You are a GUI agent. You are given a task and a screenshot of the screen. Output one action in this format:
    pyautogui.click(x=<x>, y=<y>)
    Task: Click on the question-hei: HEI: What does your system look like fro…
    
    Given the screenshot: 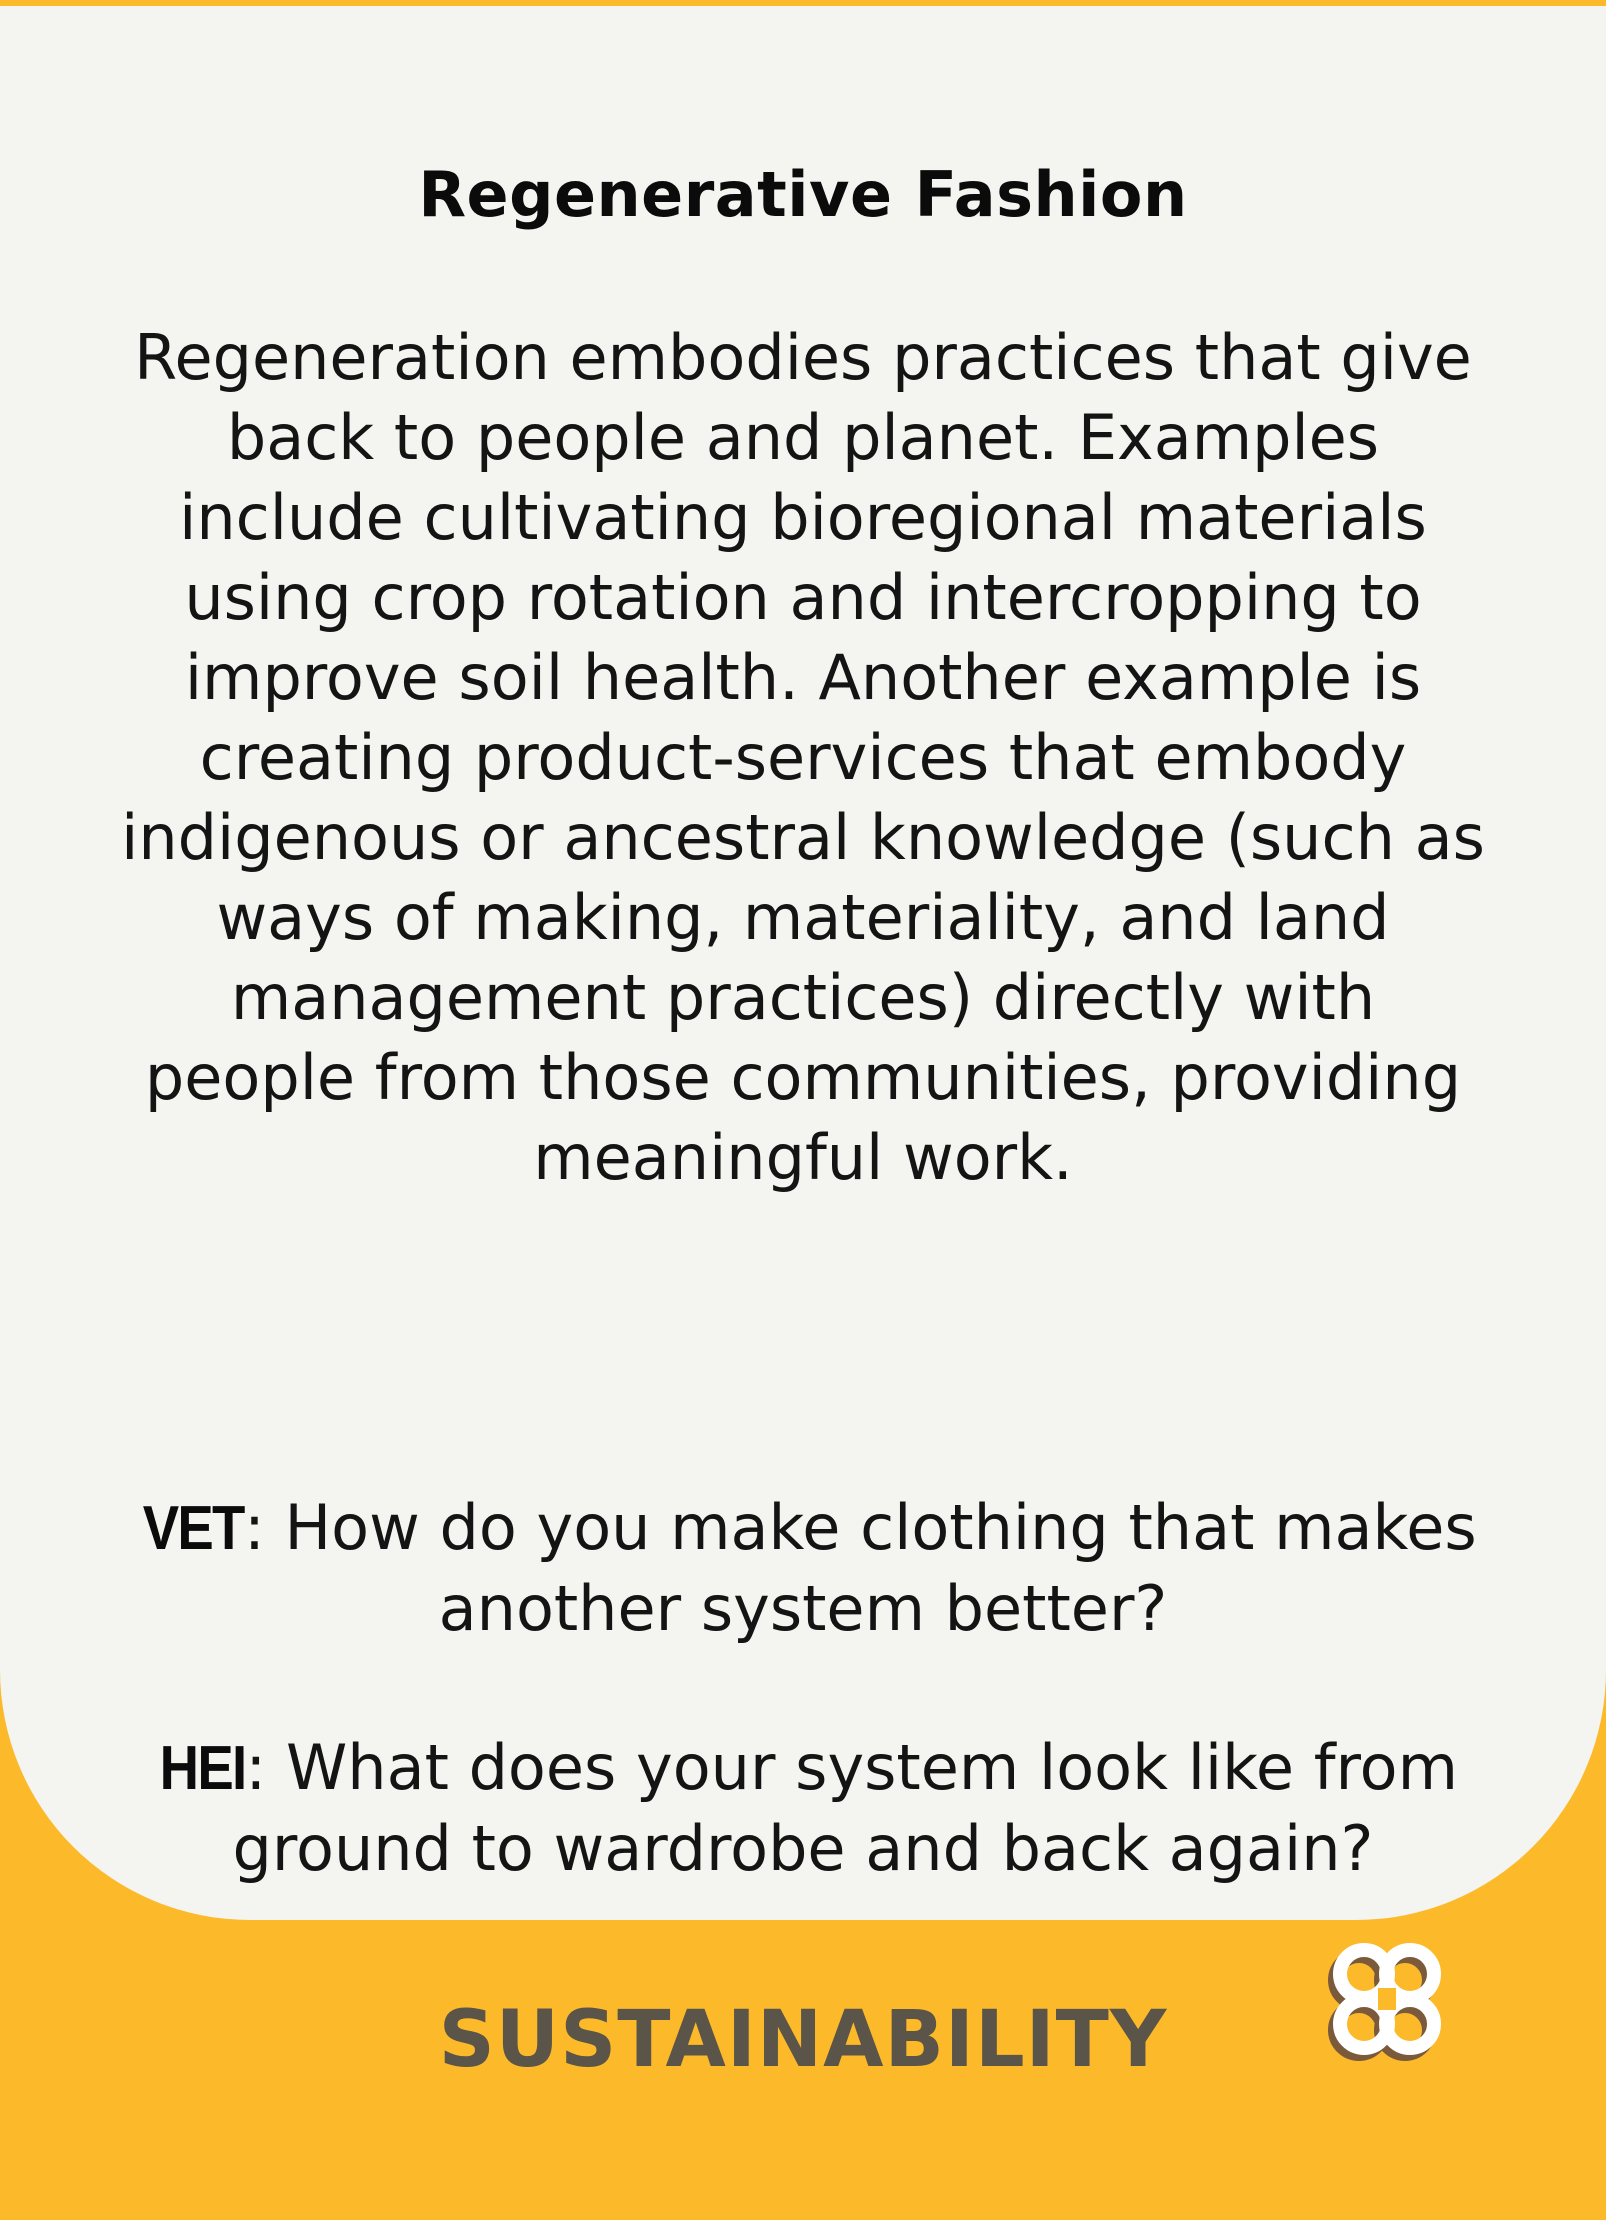 What is the action you would take?
    pyautogui.click(x=803, y=1808)
    